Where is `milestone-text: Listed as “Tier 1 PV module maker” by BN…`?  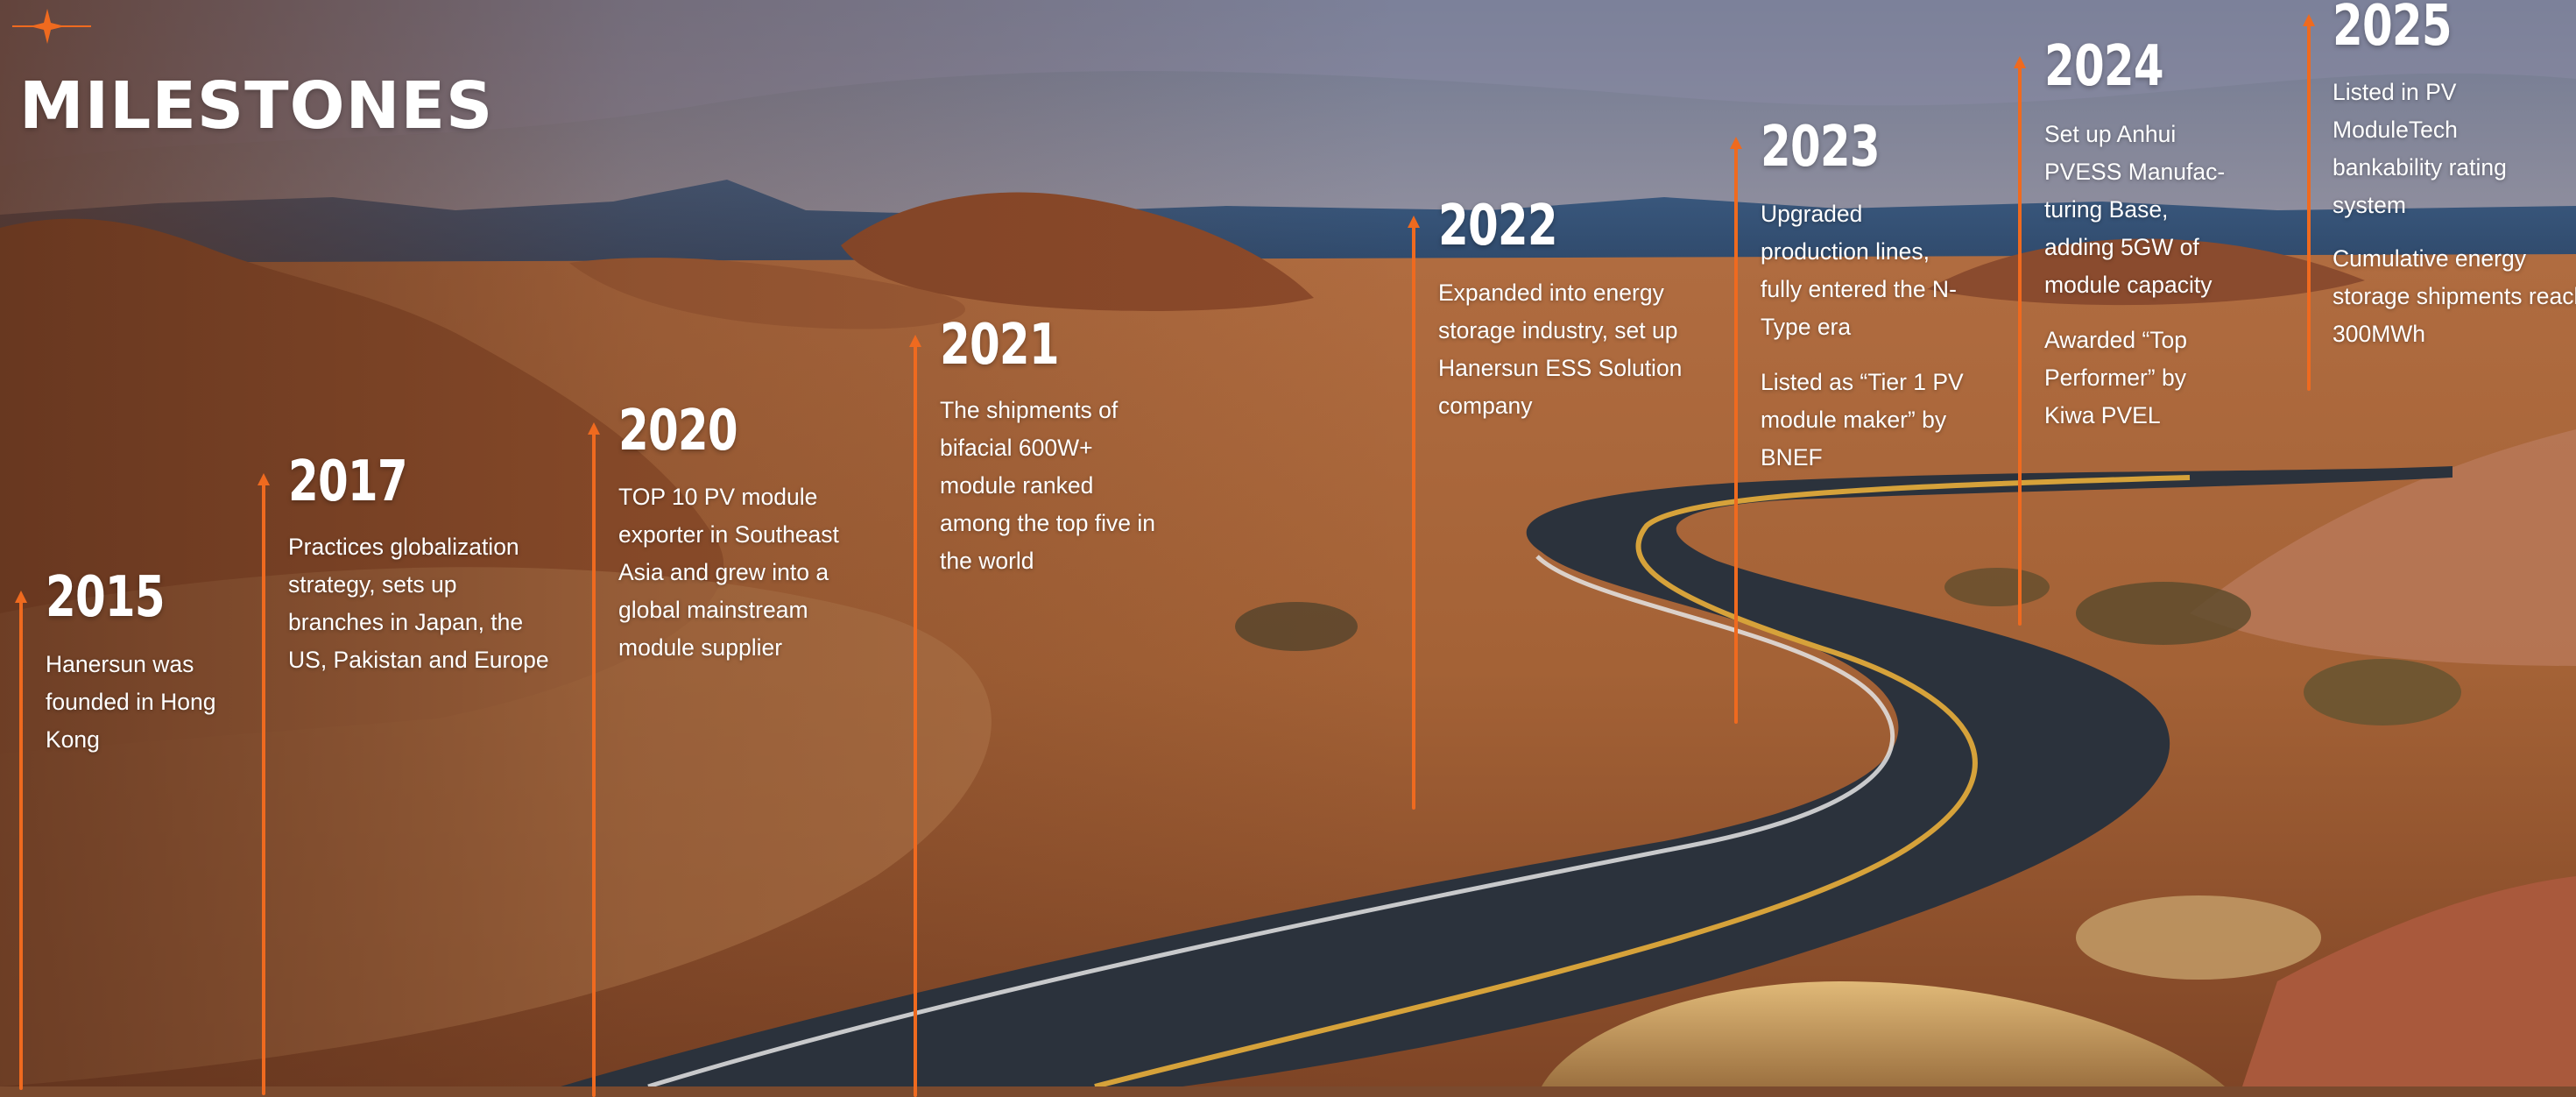 milestone-text: Listed as “Tier 1 PV module maker” by BN… is located at coordinates (1862, 420).